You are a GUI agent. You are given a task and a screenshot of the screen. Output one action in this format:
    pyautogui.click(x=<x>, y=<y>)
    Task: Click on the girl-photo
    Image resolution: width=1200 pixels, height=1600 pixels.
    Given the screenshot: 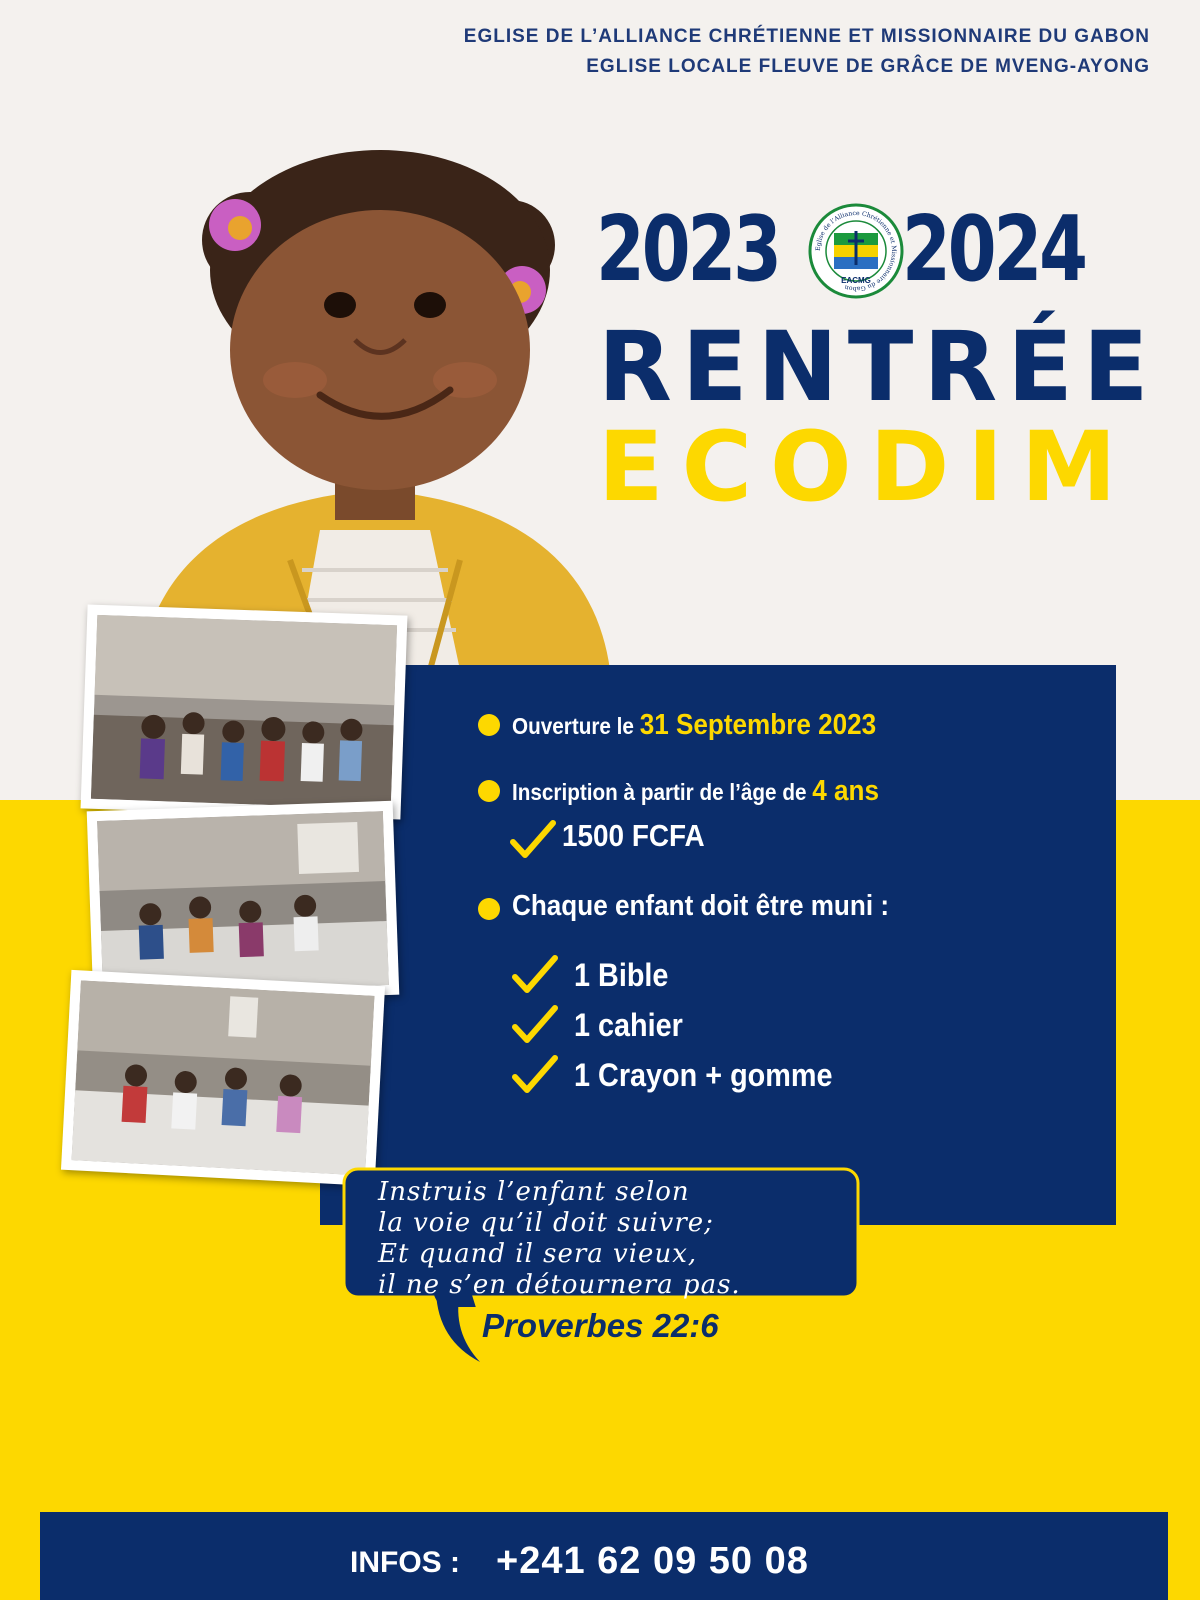 What is the action you would take?
    pyautogui.click(x=375, y=410)
    